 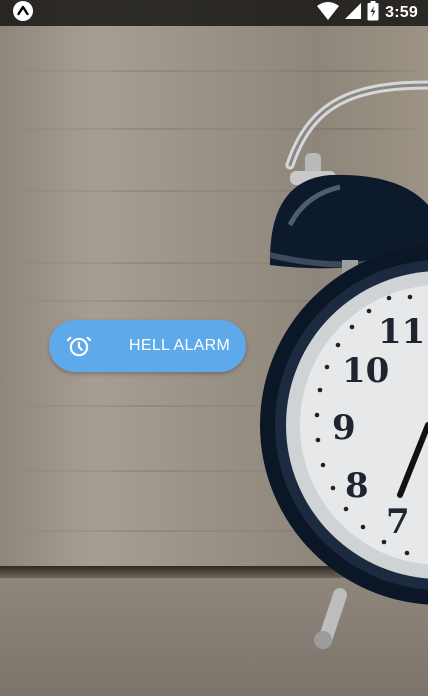 What do you see at coordinates (328, 13) in the screenshot?
I see `wifi-icon` at bounding box center [328, 13].